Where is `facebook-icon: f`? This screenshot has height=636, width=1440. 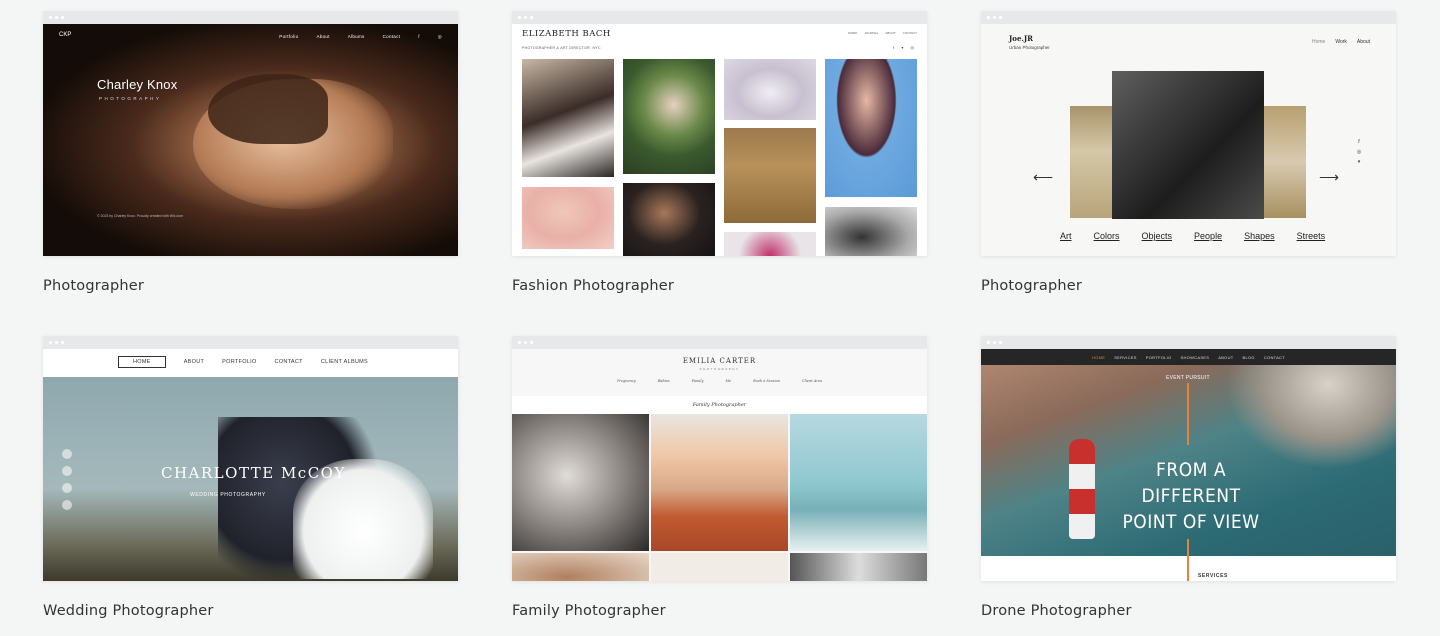
facebook-icon: f is located at coordinates (419, 36).